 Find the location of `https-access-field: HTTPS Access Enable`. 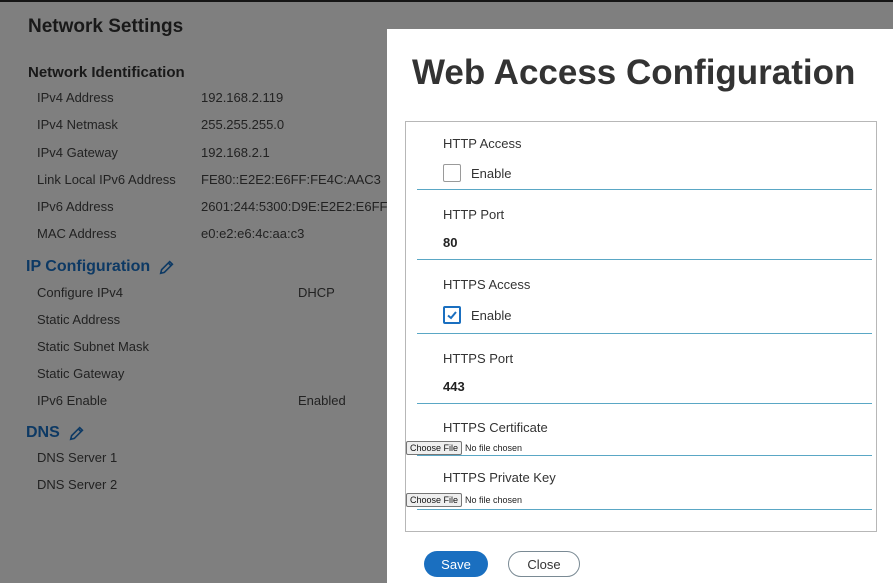

https-access-field: HTTPS Access Enable is located at coordinates (644, 297).